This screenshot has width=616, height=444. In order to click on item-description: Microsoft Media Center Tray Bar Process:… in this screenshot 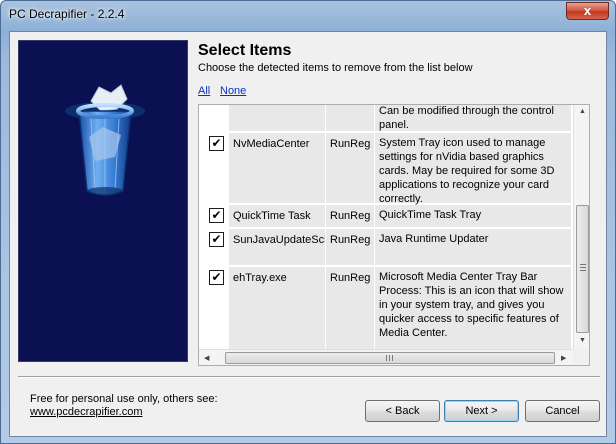, I will do `click(473, 308)`.